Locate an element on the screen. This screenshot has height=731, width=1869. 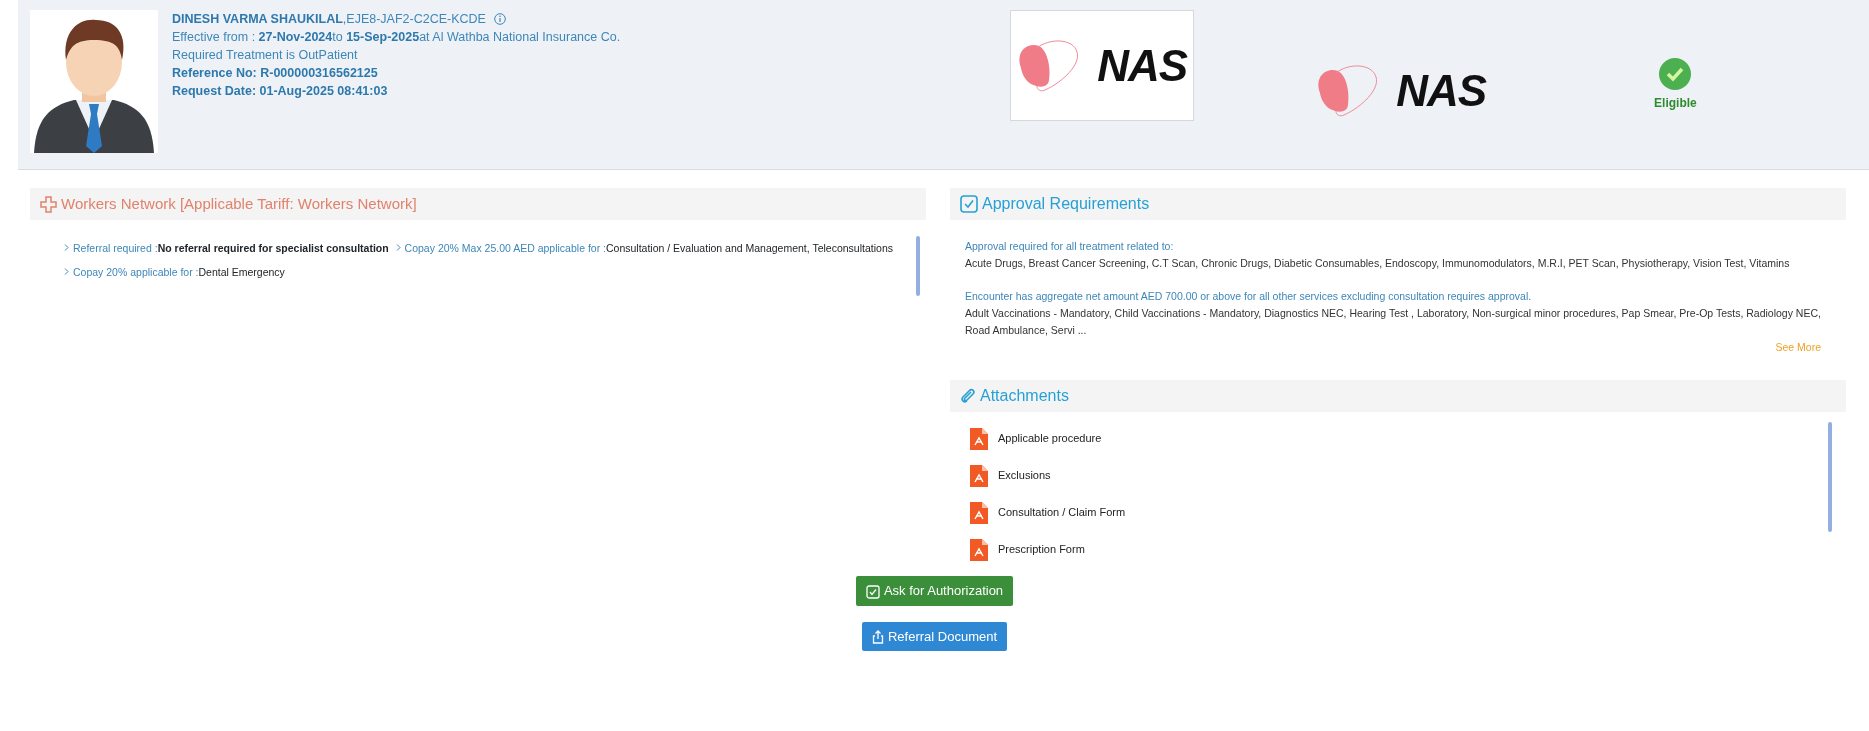
benefit-item: Copay 20% Max 25.00 AED applicable for :Consultation / Evaluation and Management, Teleconsultations is located at coordinates (648, 248).